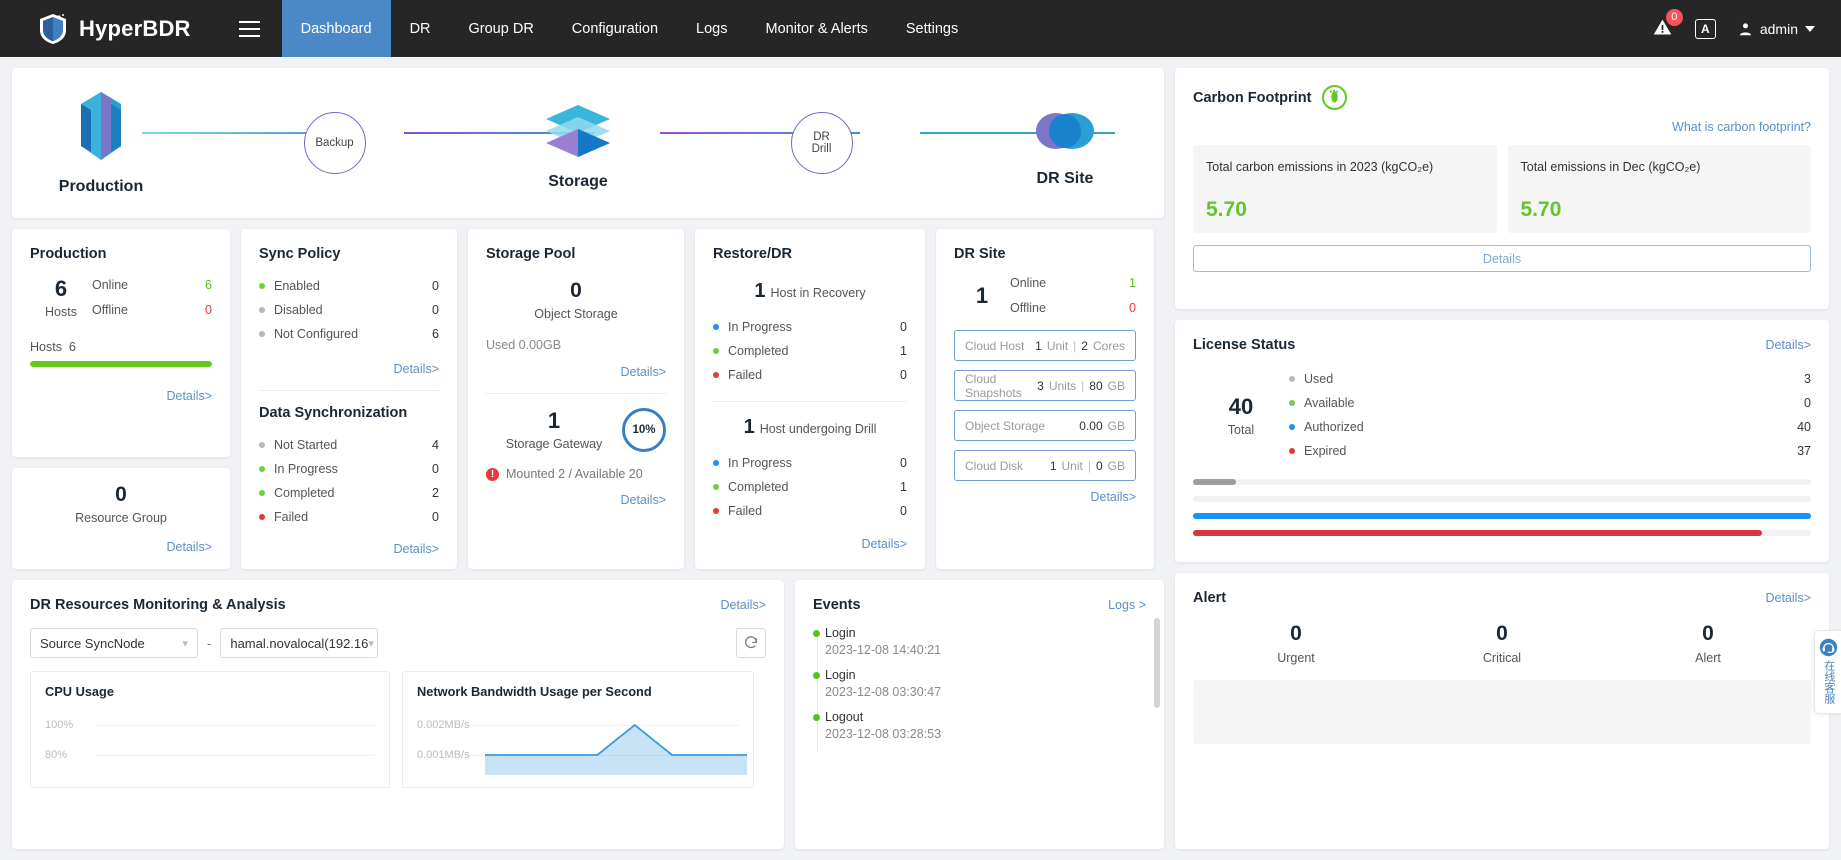 The height and width of the screenshot is (860, 1841). Describe the element at coordinates (1040, 385) in the screenshot. I see `unit-cloud-snapshots-v1: 3` at that location.